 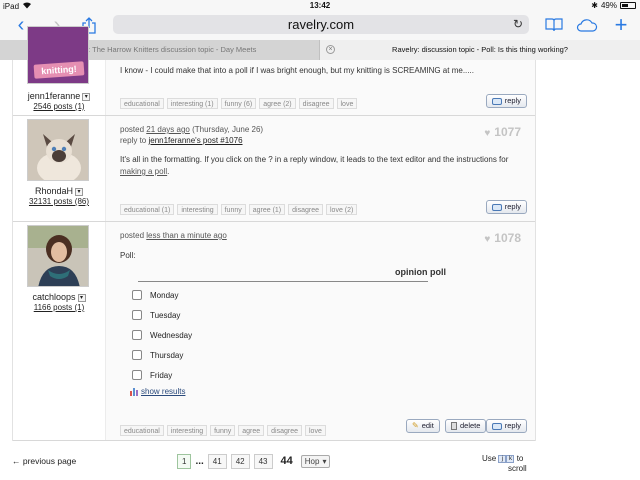 What do you see at coordinates (283, 281) in the screenshot?
I see `poll-divider` at bounding box center [283, 281].